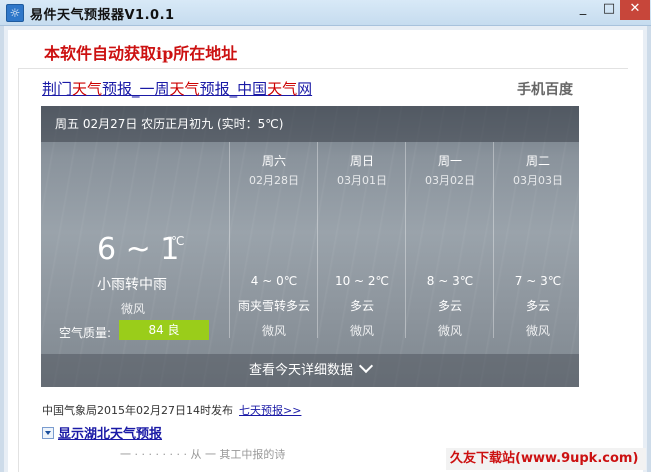 The height and width of the screenshot is (472, 651). I want to click on auto-location-notice: 本软件自动获取ip所在地址, so click(141, 53).